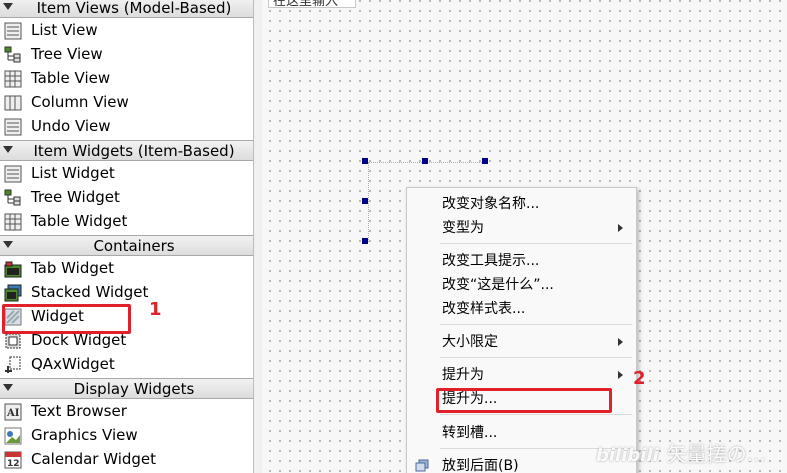 This screenshot has height=473, width=787. What do you see at coordinates (13, 31) in the screenshot?
I see `list-view-icon` at bounding box center [13, 31].